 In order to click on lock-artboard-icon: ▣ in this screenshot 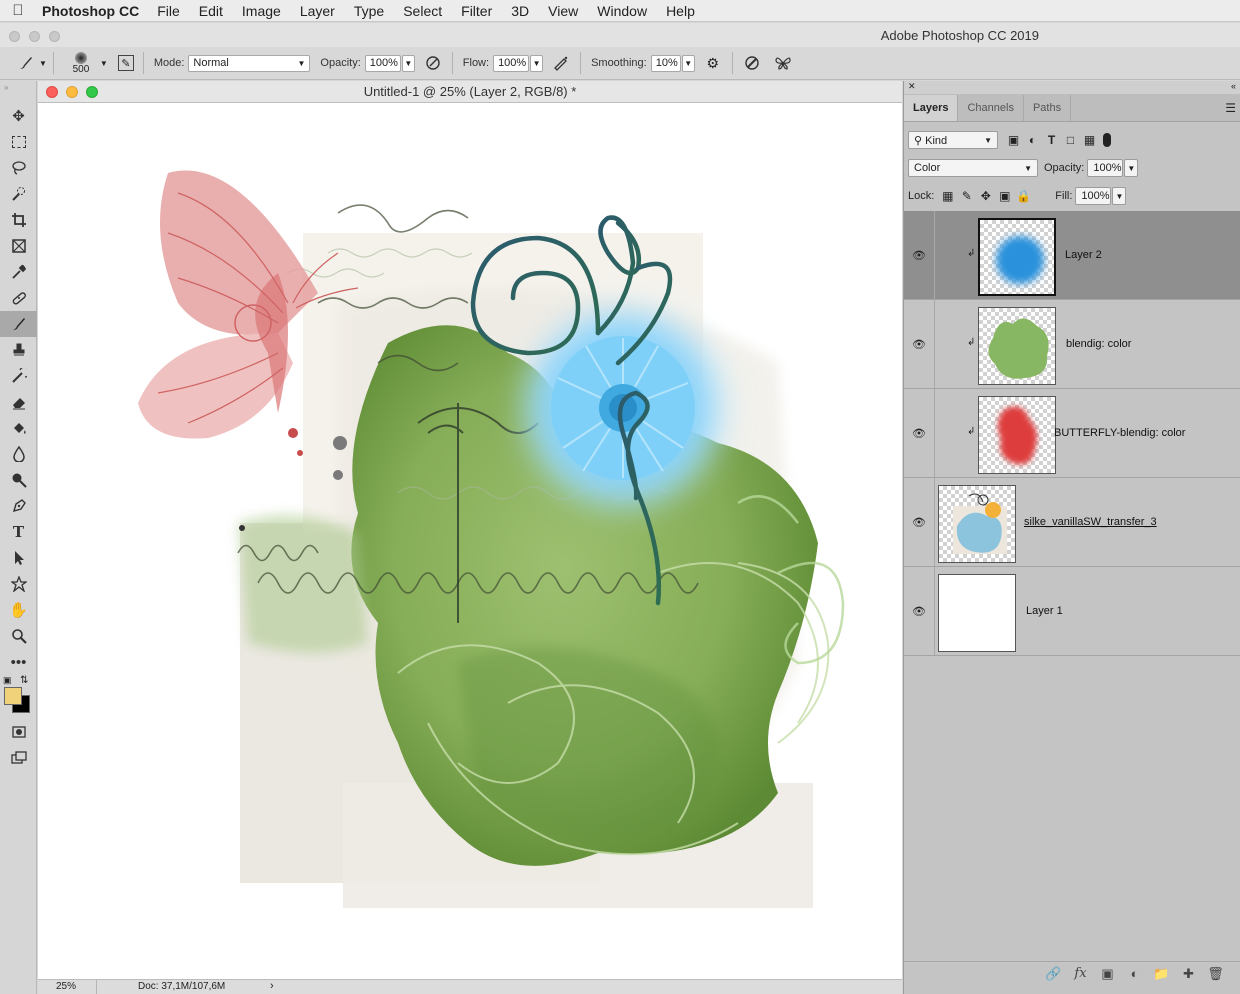, I will do `click(1004, 196)`.